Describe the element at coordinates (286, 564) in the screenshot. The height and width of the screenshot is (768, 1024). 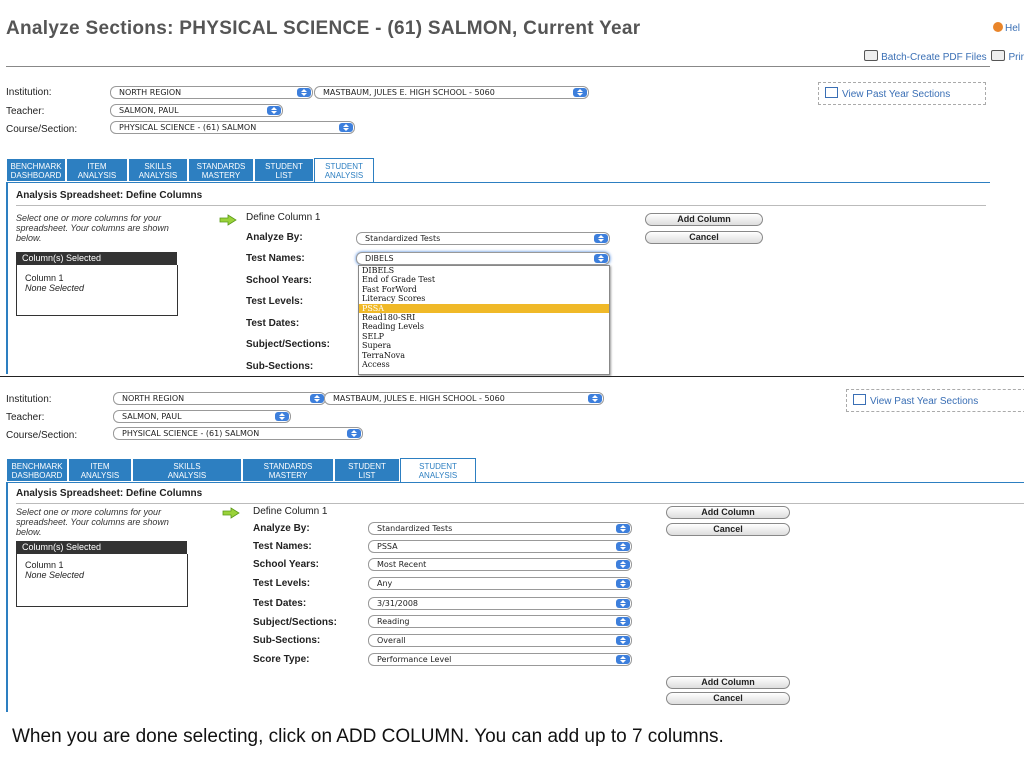
I see `school-years-label: School Years:` at that location.